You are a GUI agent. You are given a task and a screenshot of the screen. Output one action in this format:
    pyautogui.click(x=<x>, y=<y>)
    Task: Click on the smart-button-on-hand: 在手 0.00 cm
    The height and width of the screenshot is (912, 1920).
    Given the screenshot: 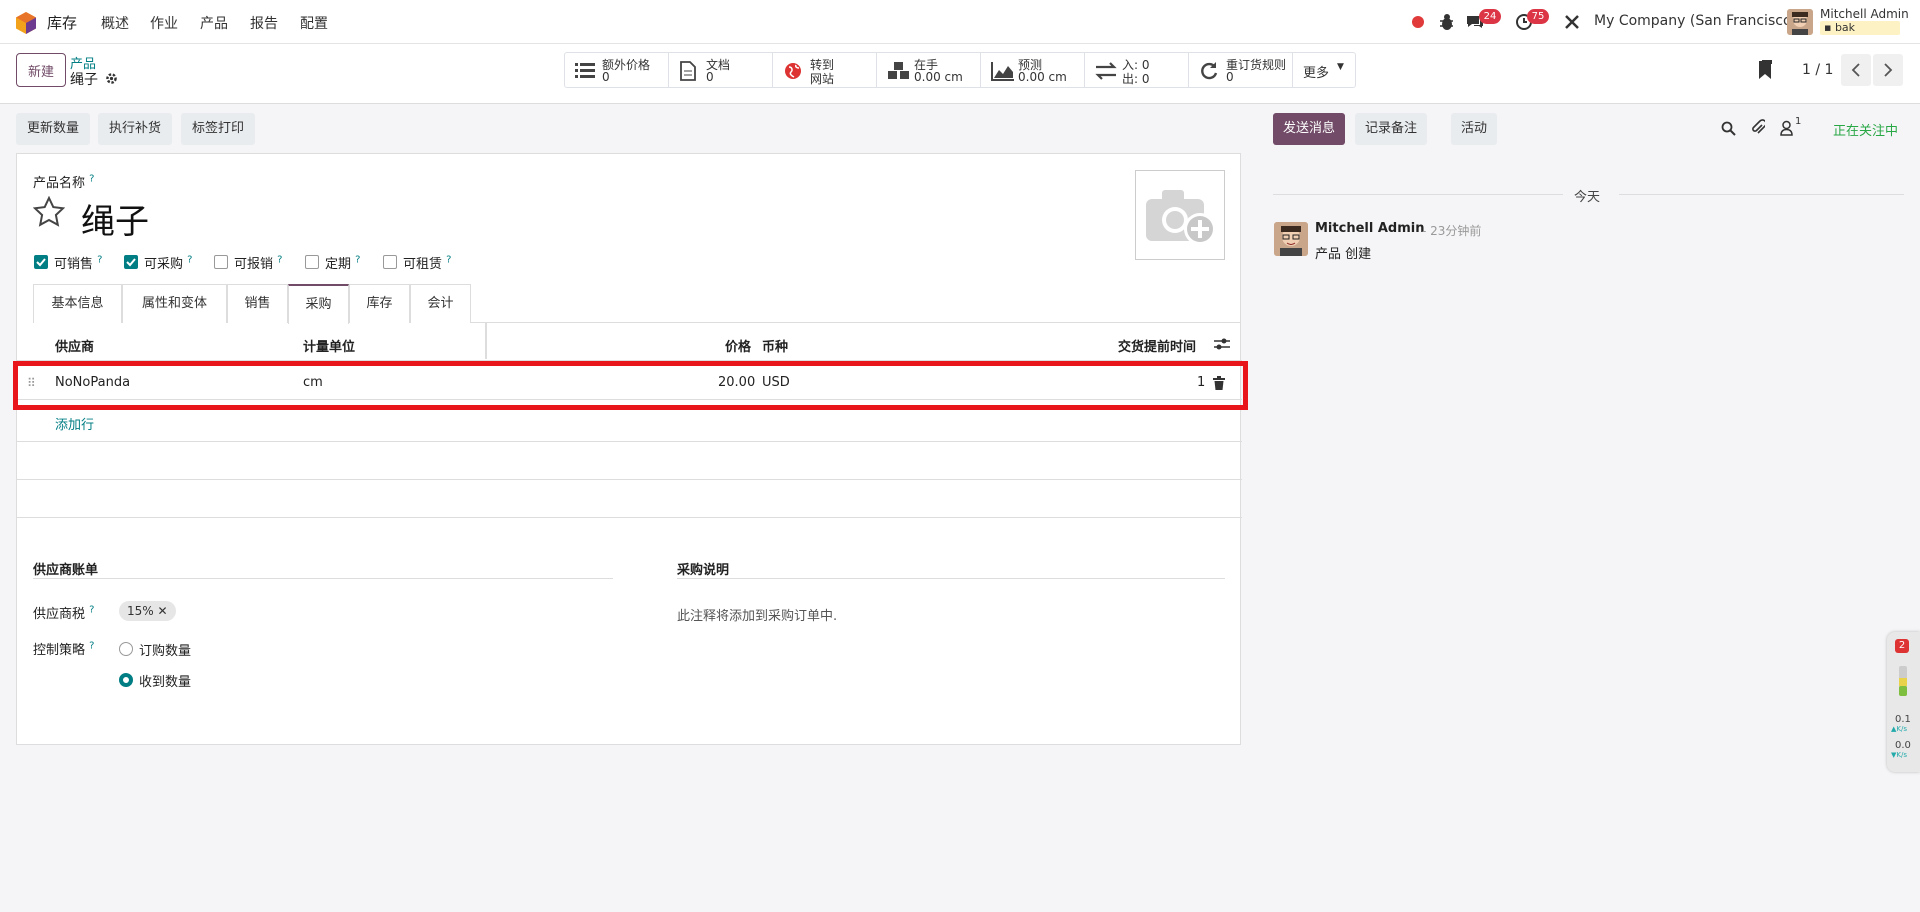 What is the action you would take?
    pyautogui.click(x=929, y=70)
    